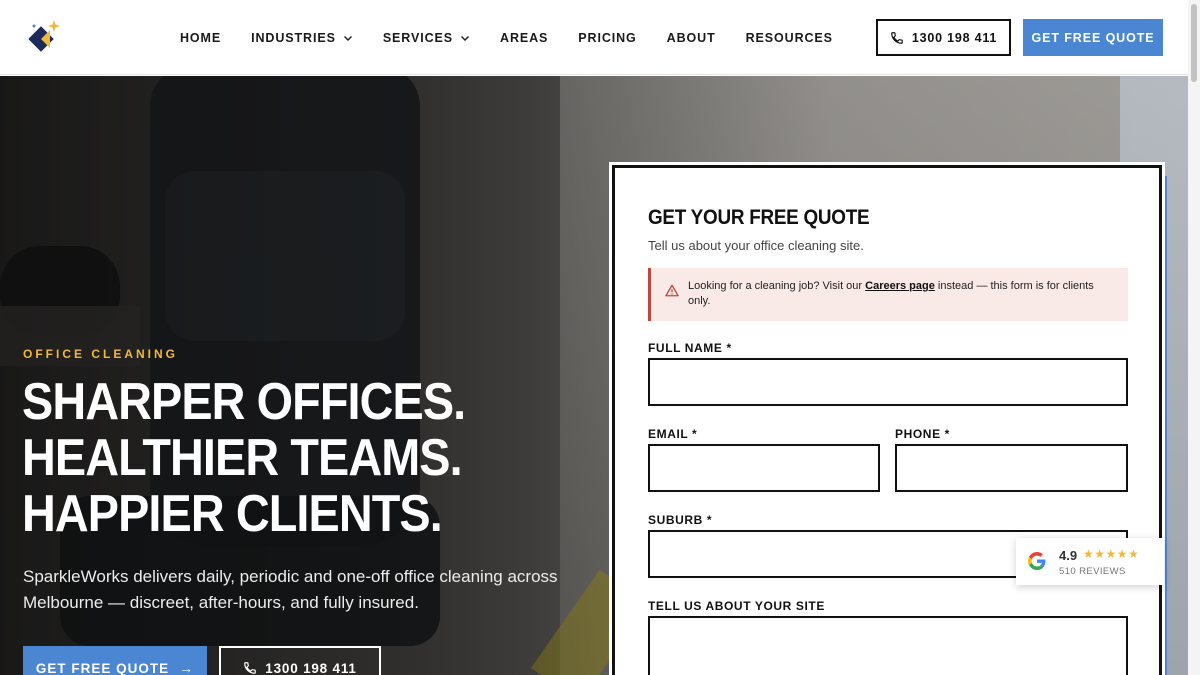 The width and height of the screenshot is (1200, 675). I want to click on form-subtitle: Tell us about your office cleaning site., so click(756, 245).